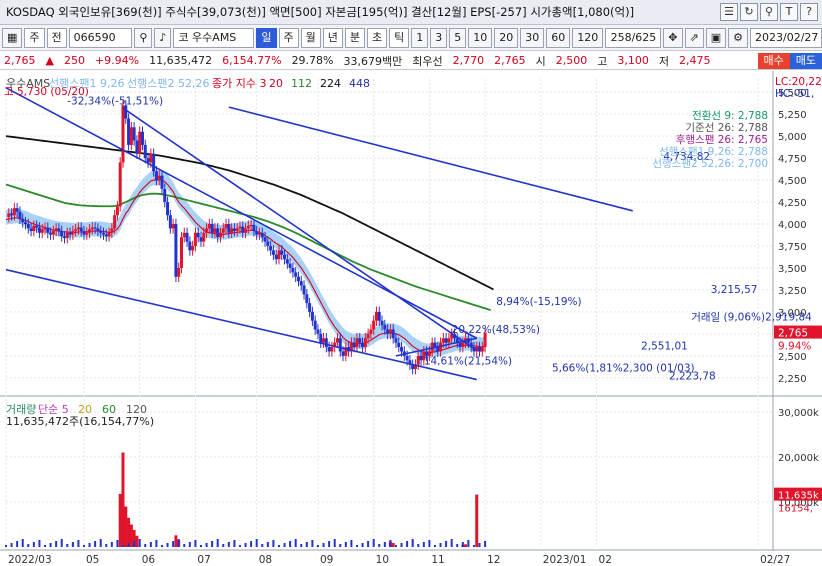 This screenshot has width=822, height=566. What do you see at coordinates (310, 37) in the screenshot?
I see `period-month: 월` at bounding box center [310, 37].